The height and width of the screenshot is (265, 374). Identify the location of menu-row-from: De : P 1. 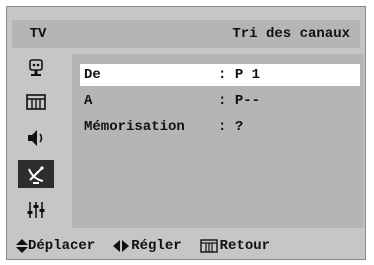
(220, 75).